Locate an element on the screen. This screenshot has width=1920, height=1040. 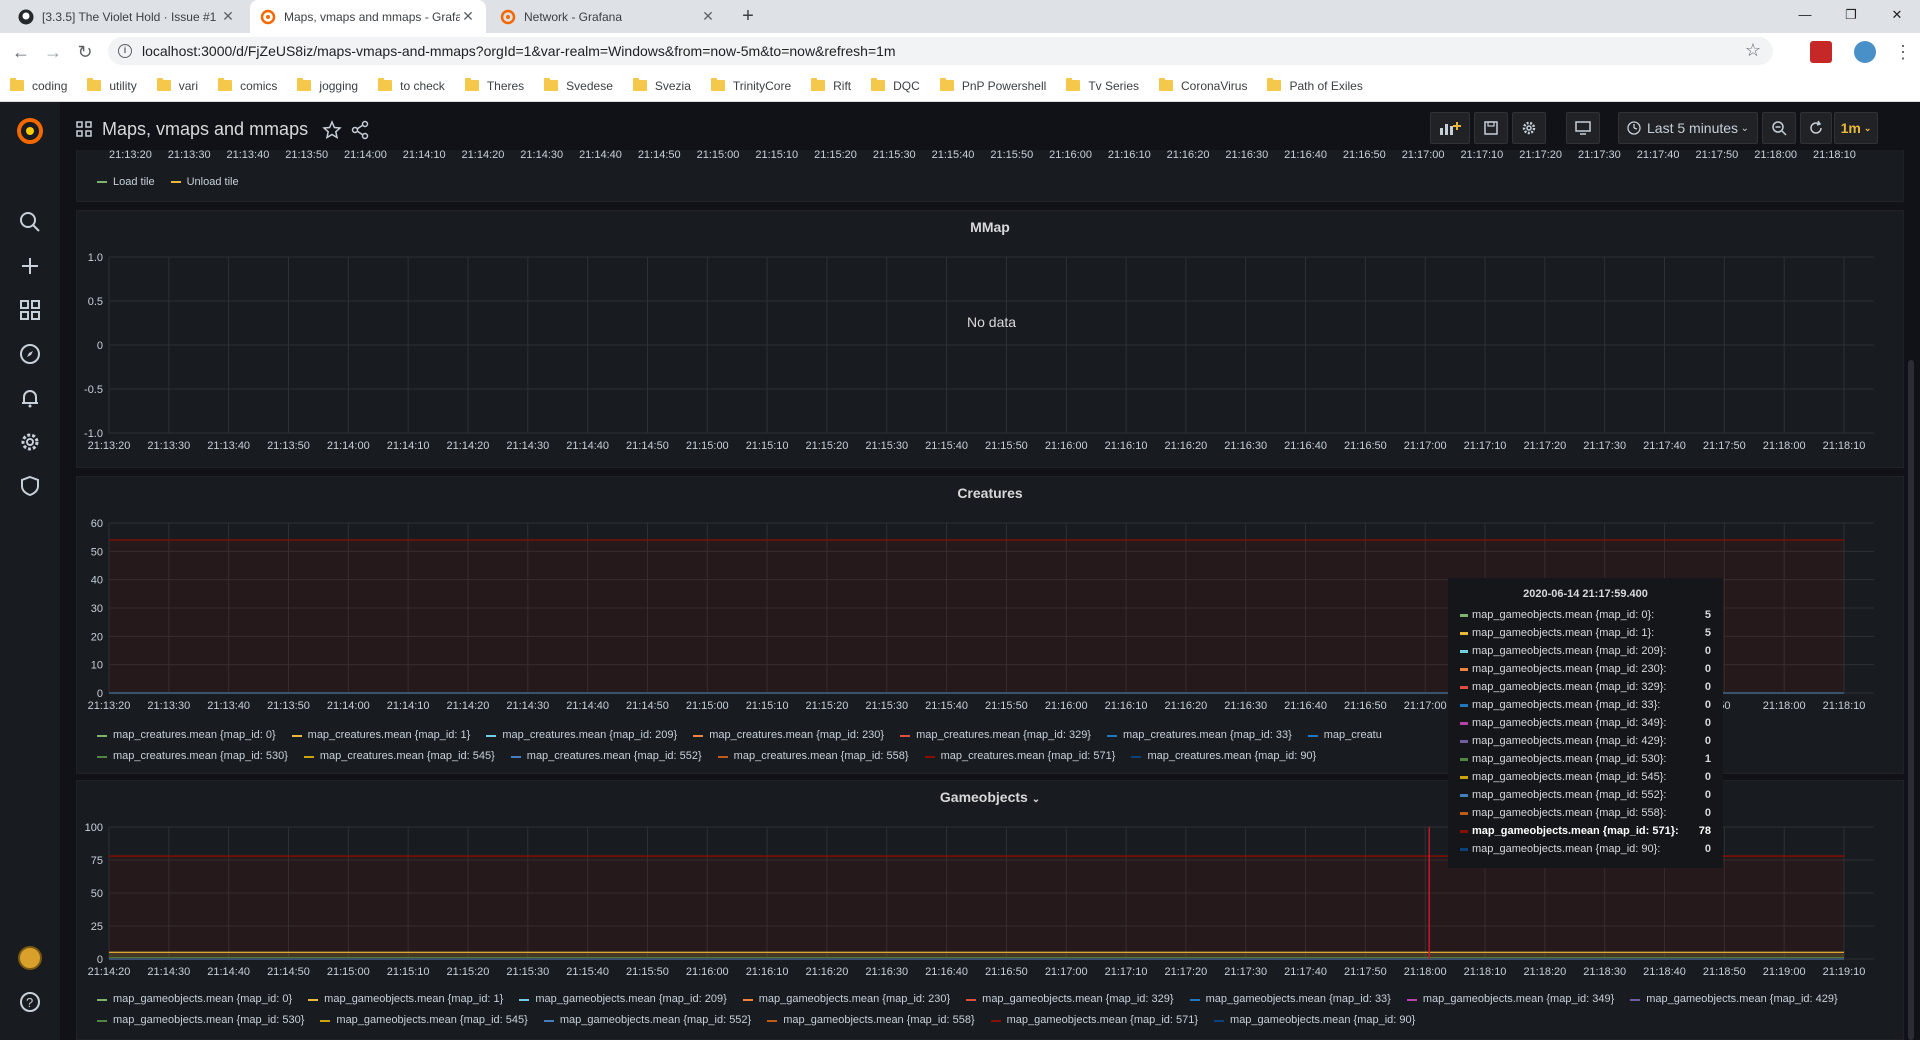
legend-item: map_gameobjects.mean {map_id: 429} is located at coordinates (1734, 999).